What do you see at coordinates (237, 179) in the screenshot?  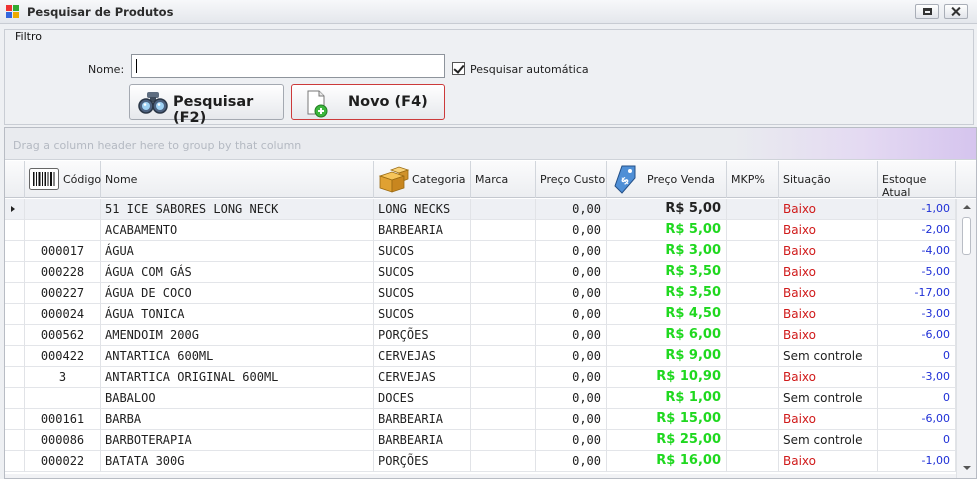 I see `column-header-nome: Nome` at bounding box center [237, 179].